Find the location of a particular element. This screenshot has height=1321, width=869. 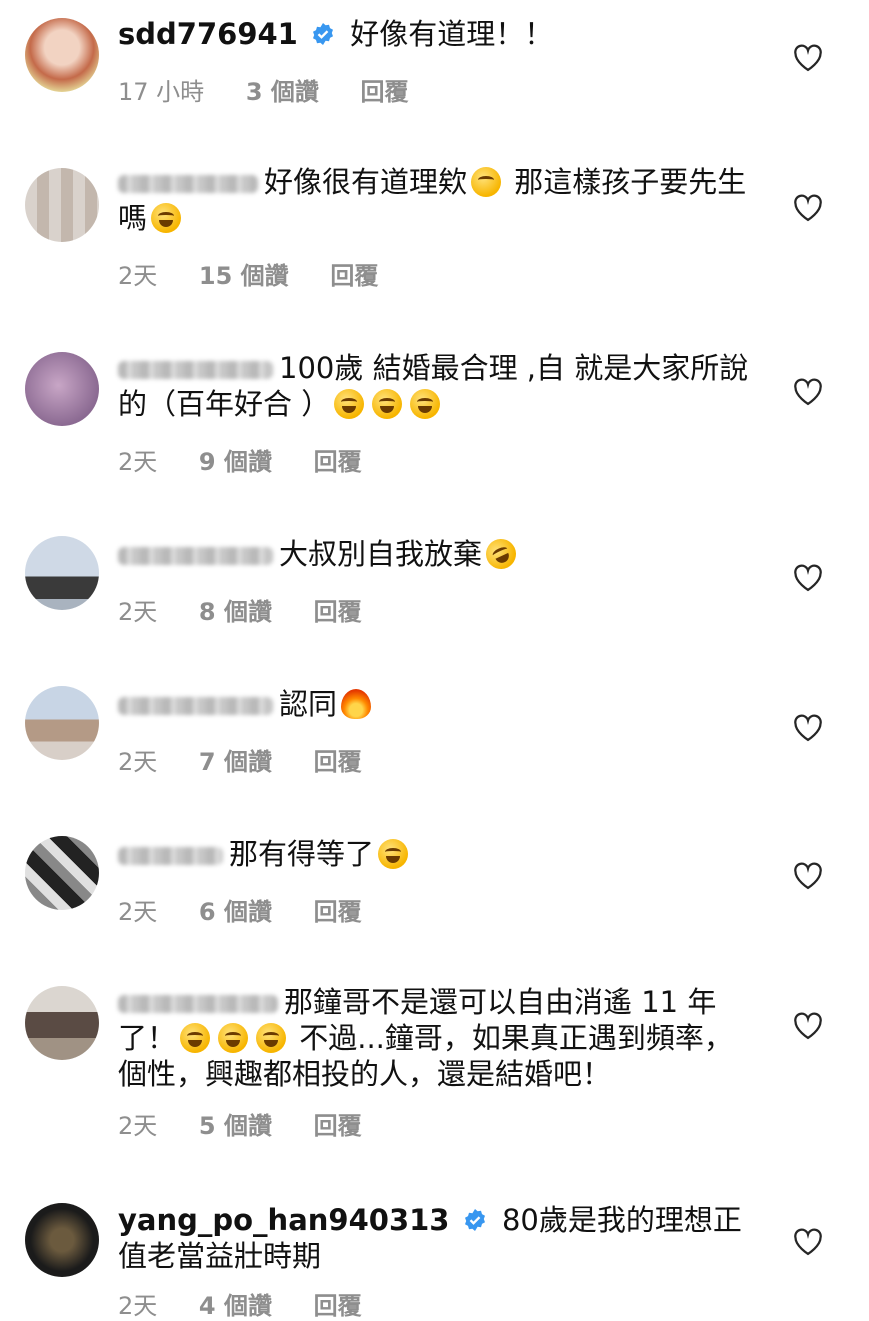

like-count: 9 個讚 is located at coordinates (235, 462).